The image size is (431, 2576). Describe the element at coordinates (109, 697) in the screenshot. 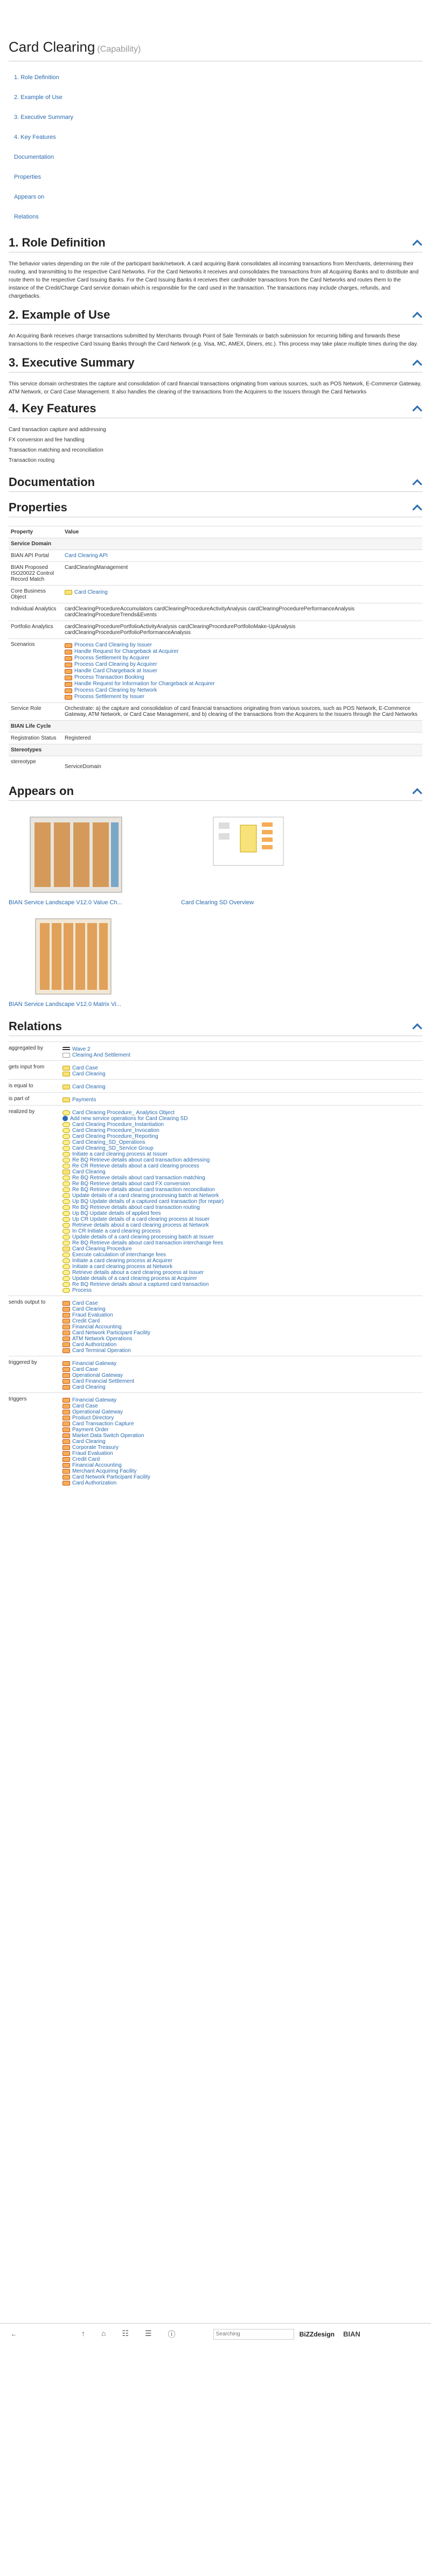

I see `scenario-link: Process Settlement by Issuer` at that location.